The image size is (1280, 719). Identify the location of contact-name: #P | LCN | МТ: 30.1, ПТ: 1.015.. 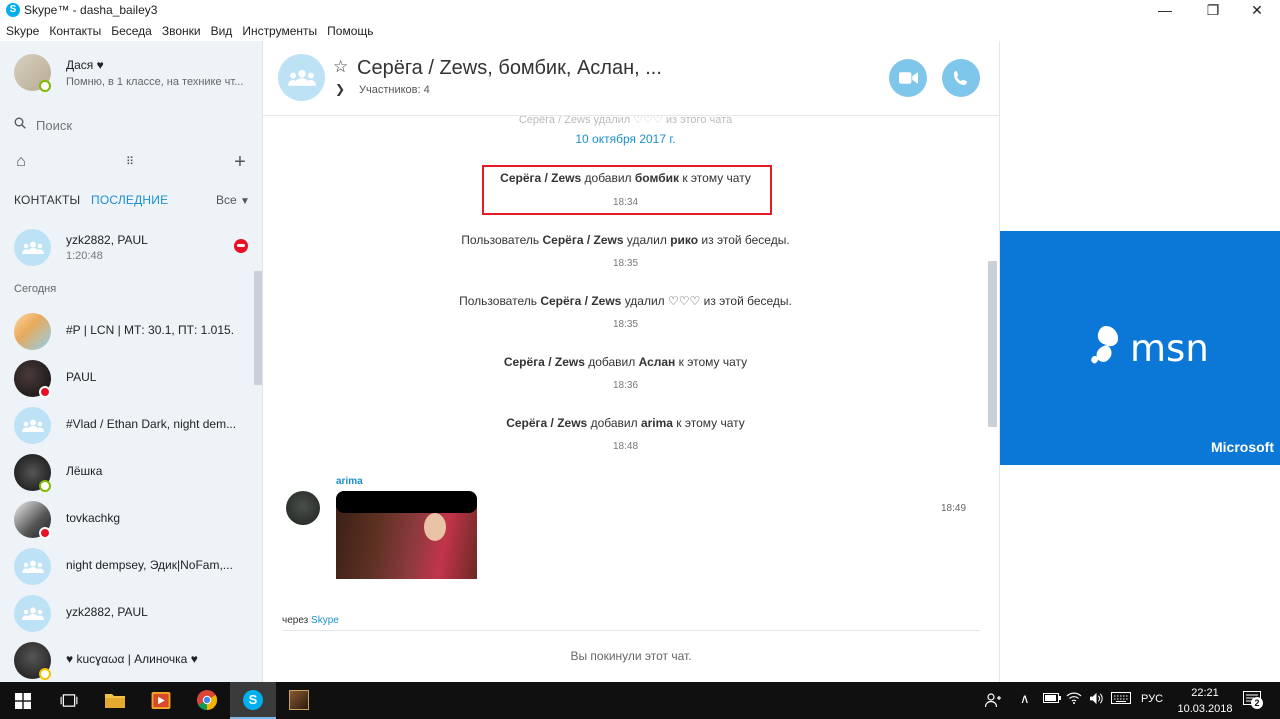
(150, 330).